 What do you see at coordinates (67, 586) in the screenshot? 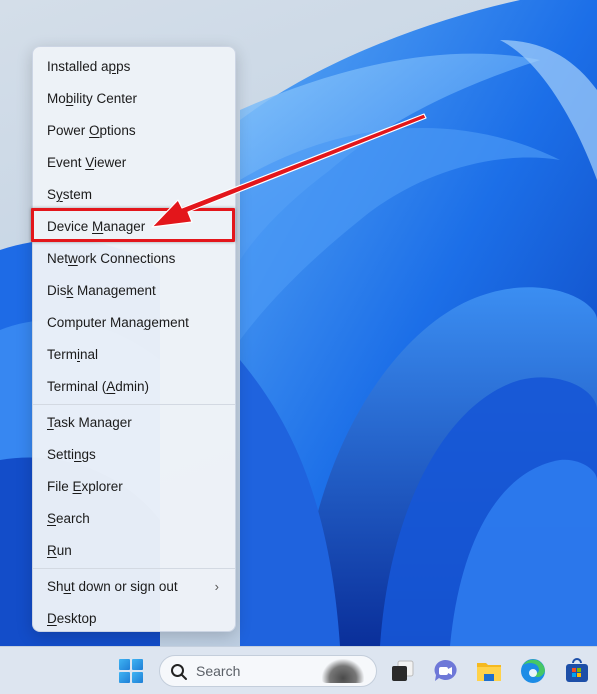
I see `access-key: u` at bounding box center [67, 586].